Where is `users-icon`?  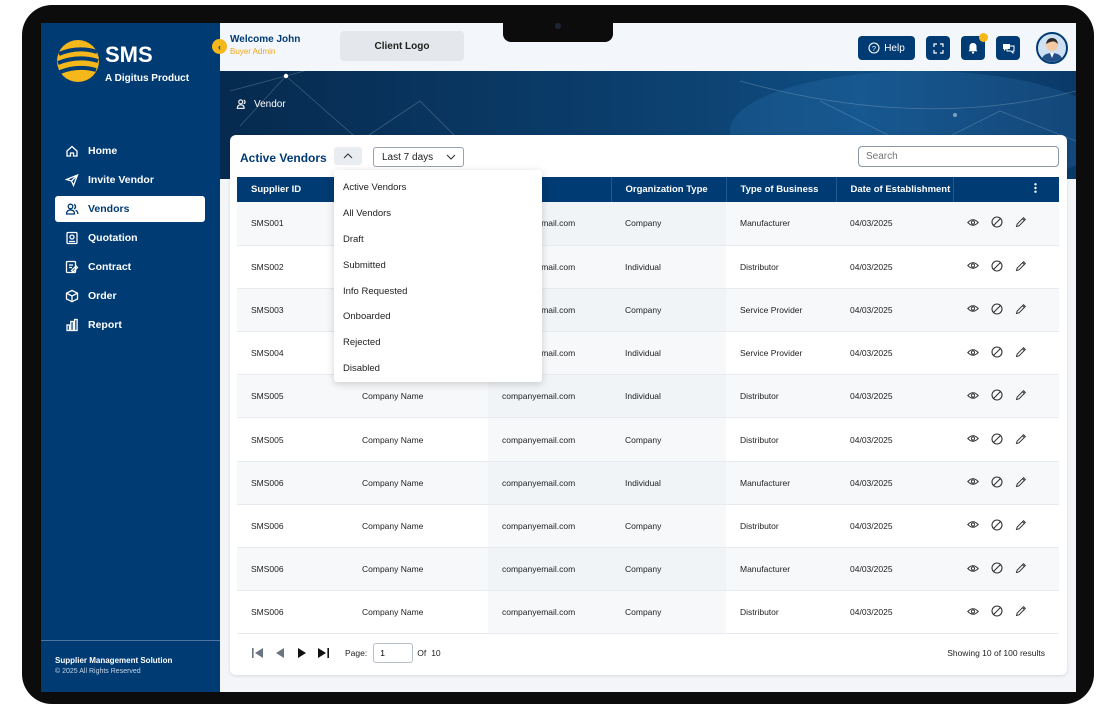 users-icon is located at coordinates (72, 209).